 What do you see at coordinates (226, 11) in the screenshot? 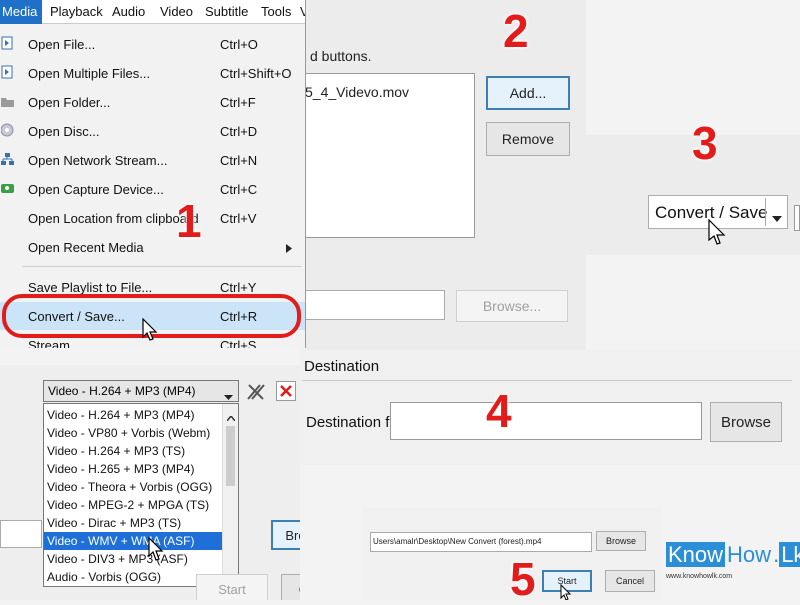
I see `menu-subtitle: Subtitle` at bounding box center [226, 11].